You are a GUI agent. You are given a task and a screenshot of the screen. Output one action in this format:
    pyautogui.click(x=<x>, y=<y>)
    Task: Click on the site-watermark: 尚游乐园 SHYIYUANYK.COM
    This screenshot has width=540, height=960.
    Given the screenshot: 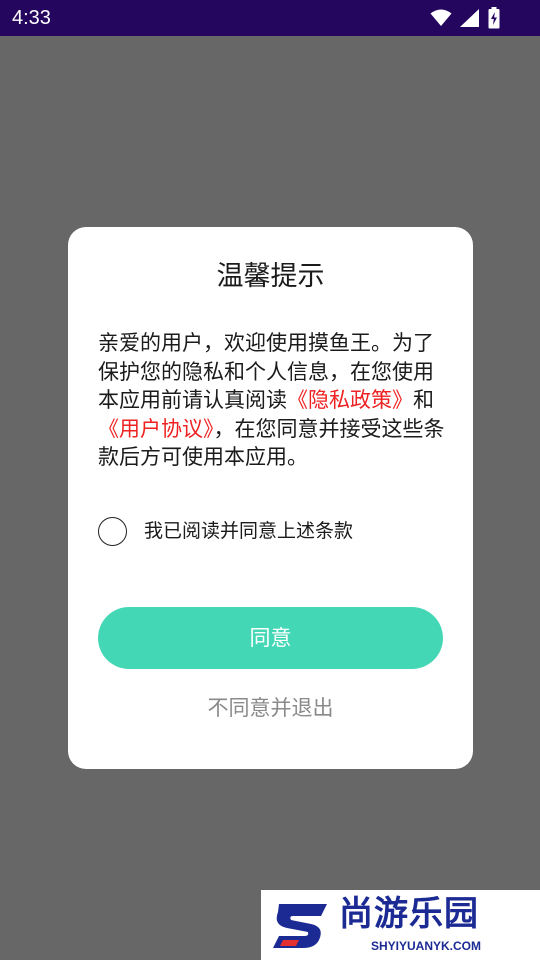 What is the action you would take?
    pyautogui.click(x=400, y=925)
    